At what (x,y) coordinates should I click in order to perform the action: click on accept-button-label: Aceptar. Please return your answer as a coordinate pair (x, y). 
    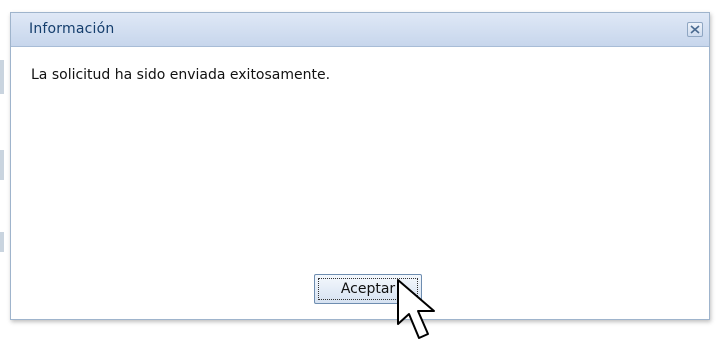
    Looking at the image, I should click on (368, 289).